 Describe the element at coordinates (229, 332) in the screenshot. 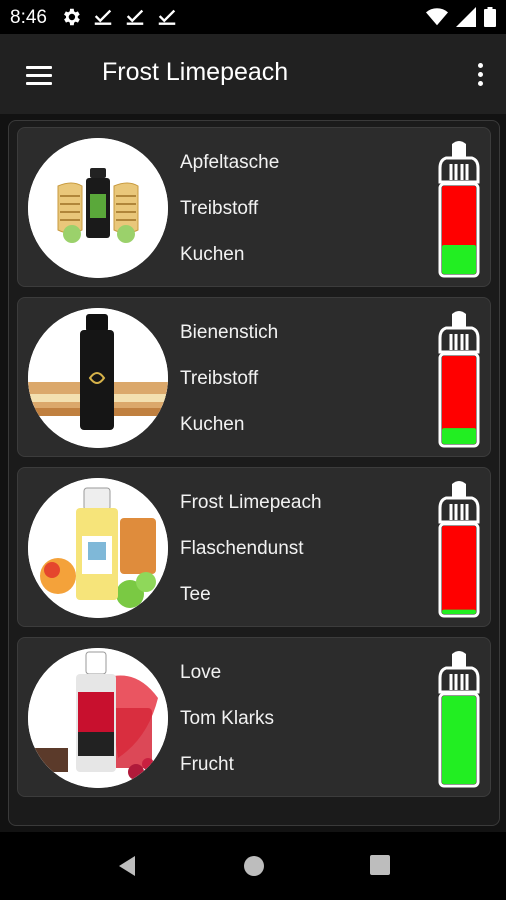

I see `item-name: Bienenstich` at that location.